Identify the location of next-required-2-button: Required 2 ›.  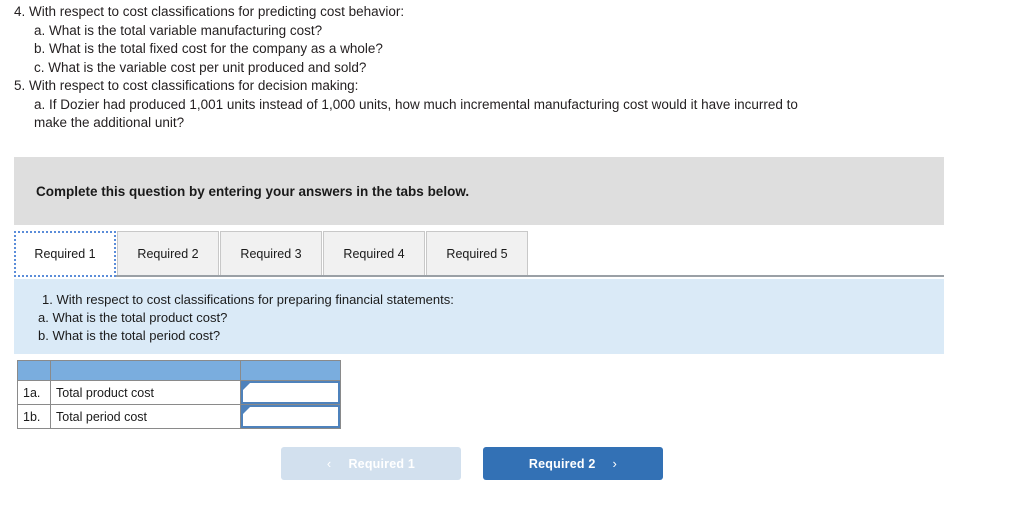
(573, 463).